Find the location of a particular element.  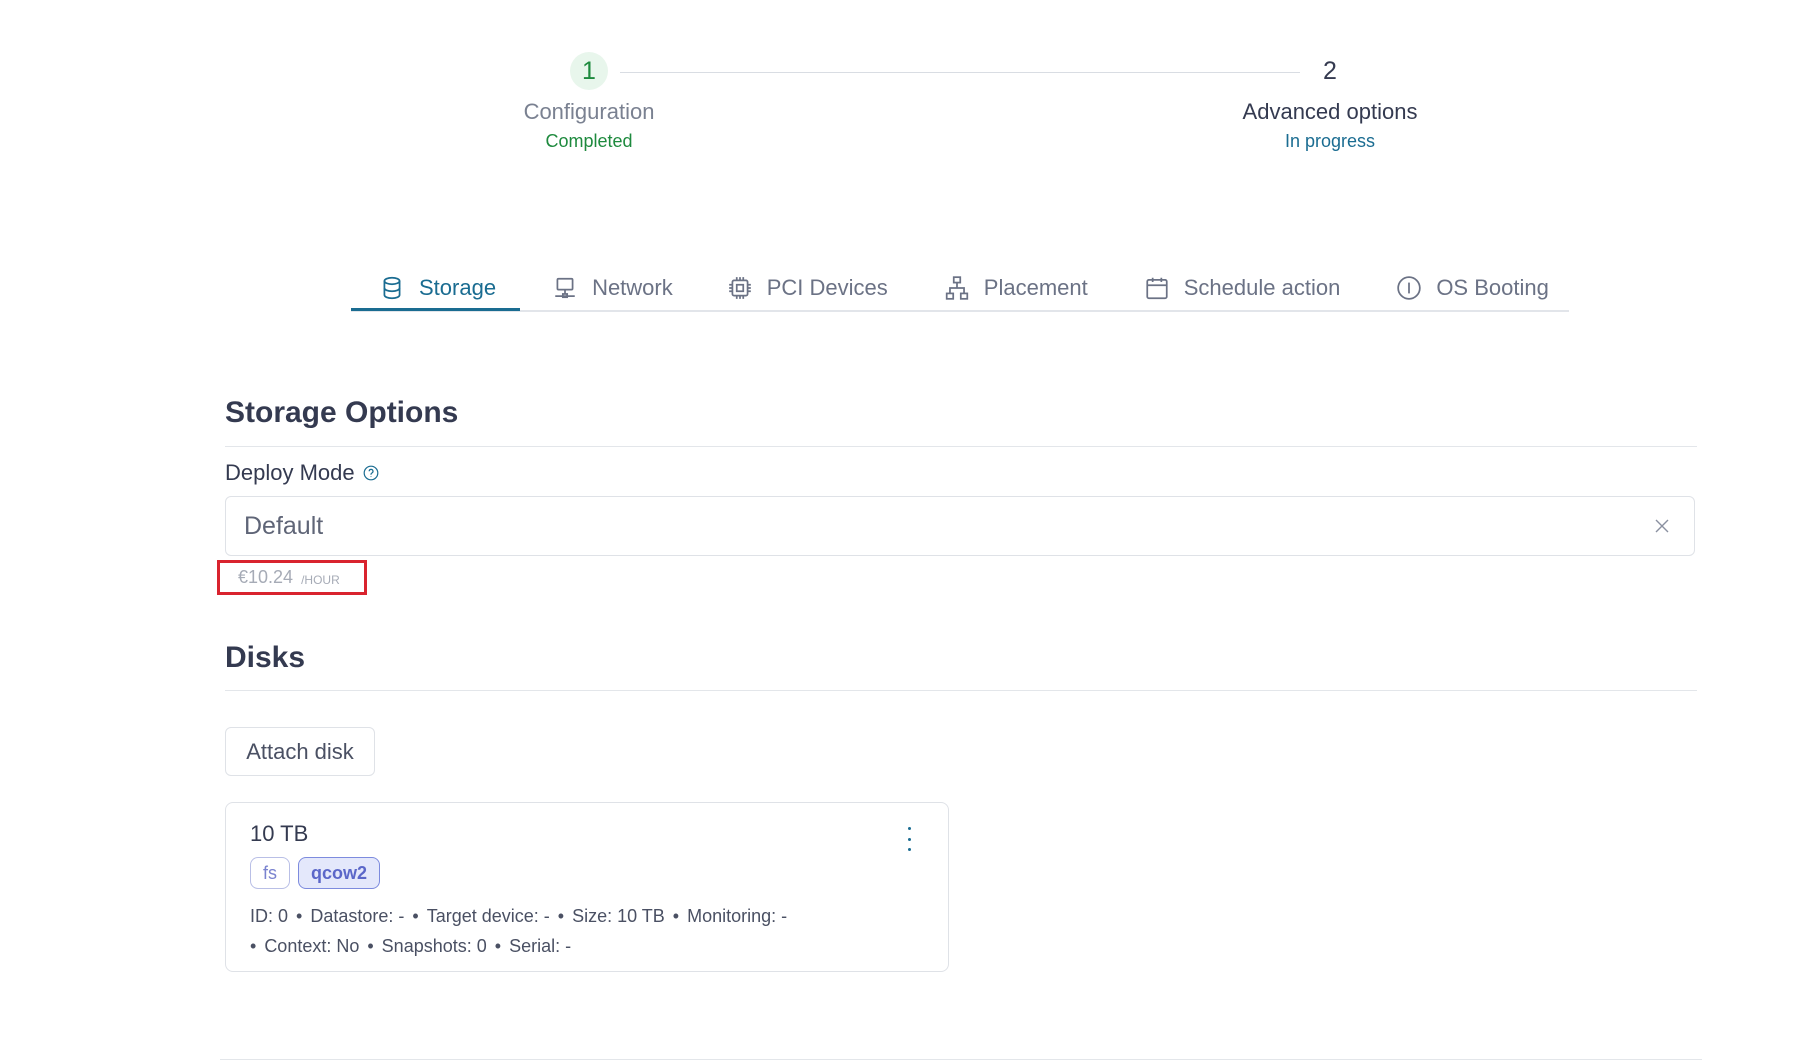

step-number: 1 is located at coordinates (589, 71).